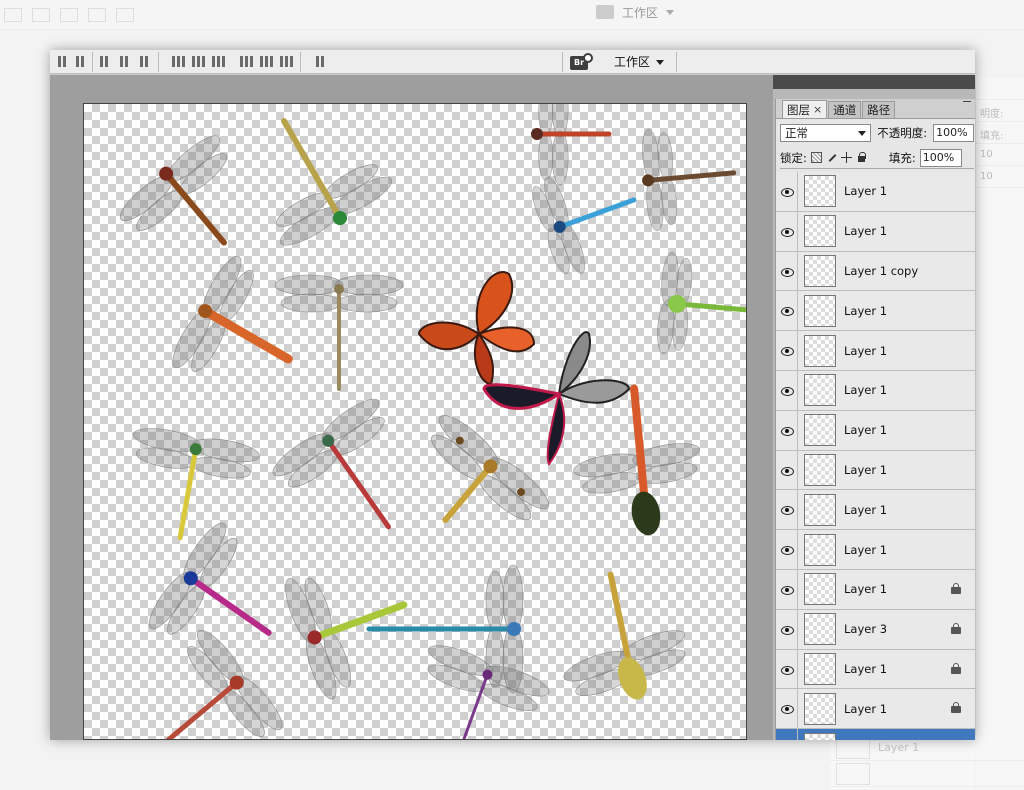 The image size is (1024, 790). I want to click on distribute-top-icon, so click(178, 61).